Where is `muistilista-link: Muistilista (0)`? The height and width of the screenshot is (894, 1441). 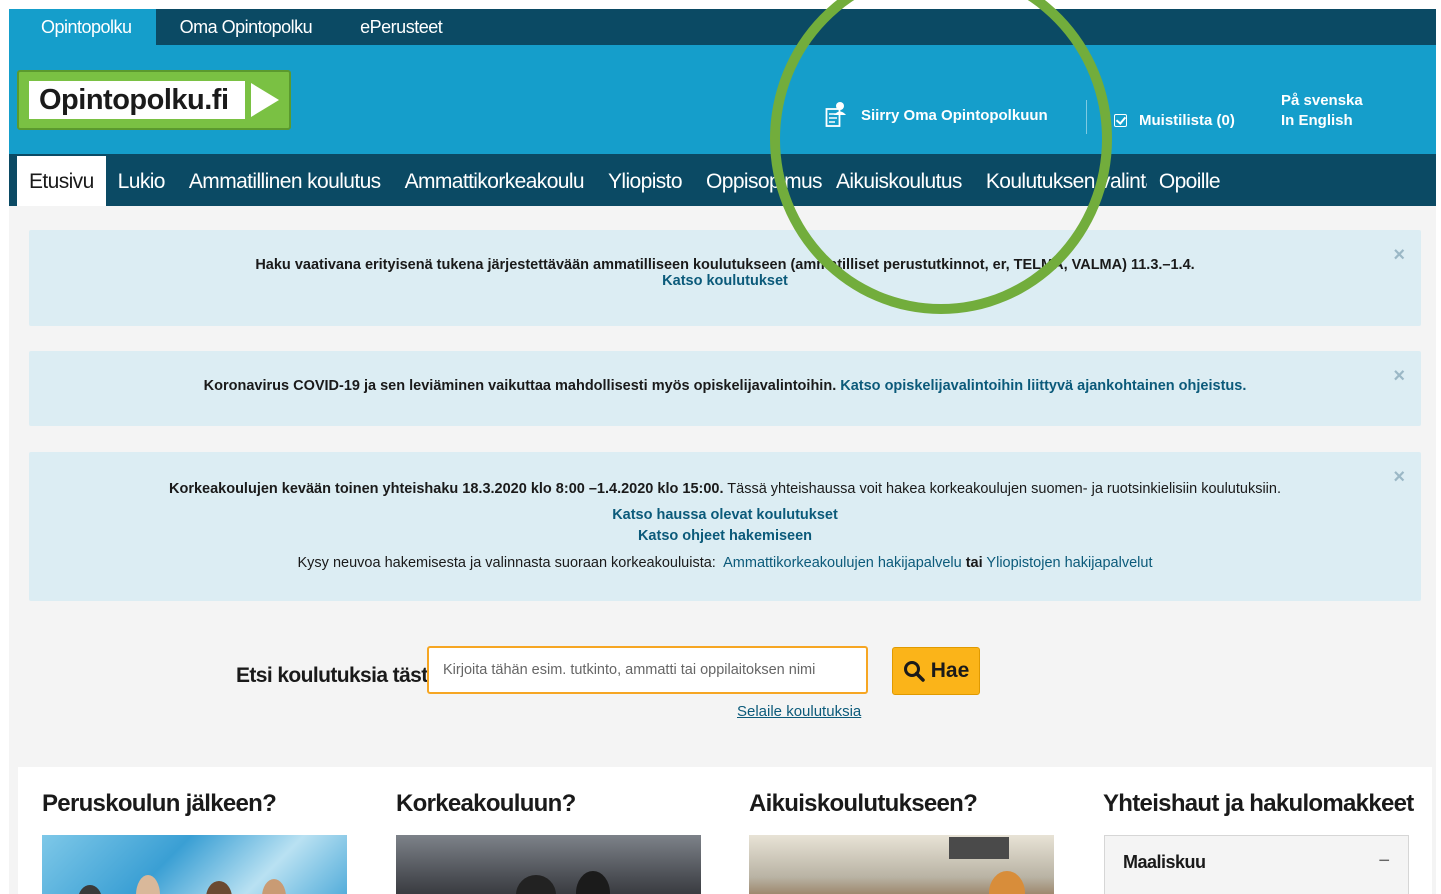 muistilista-link: Muistilista (0) is located at coordinates (1174, 120).